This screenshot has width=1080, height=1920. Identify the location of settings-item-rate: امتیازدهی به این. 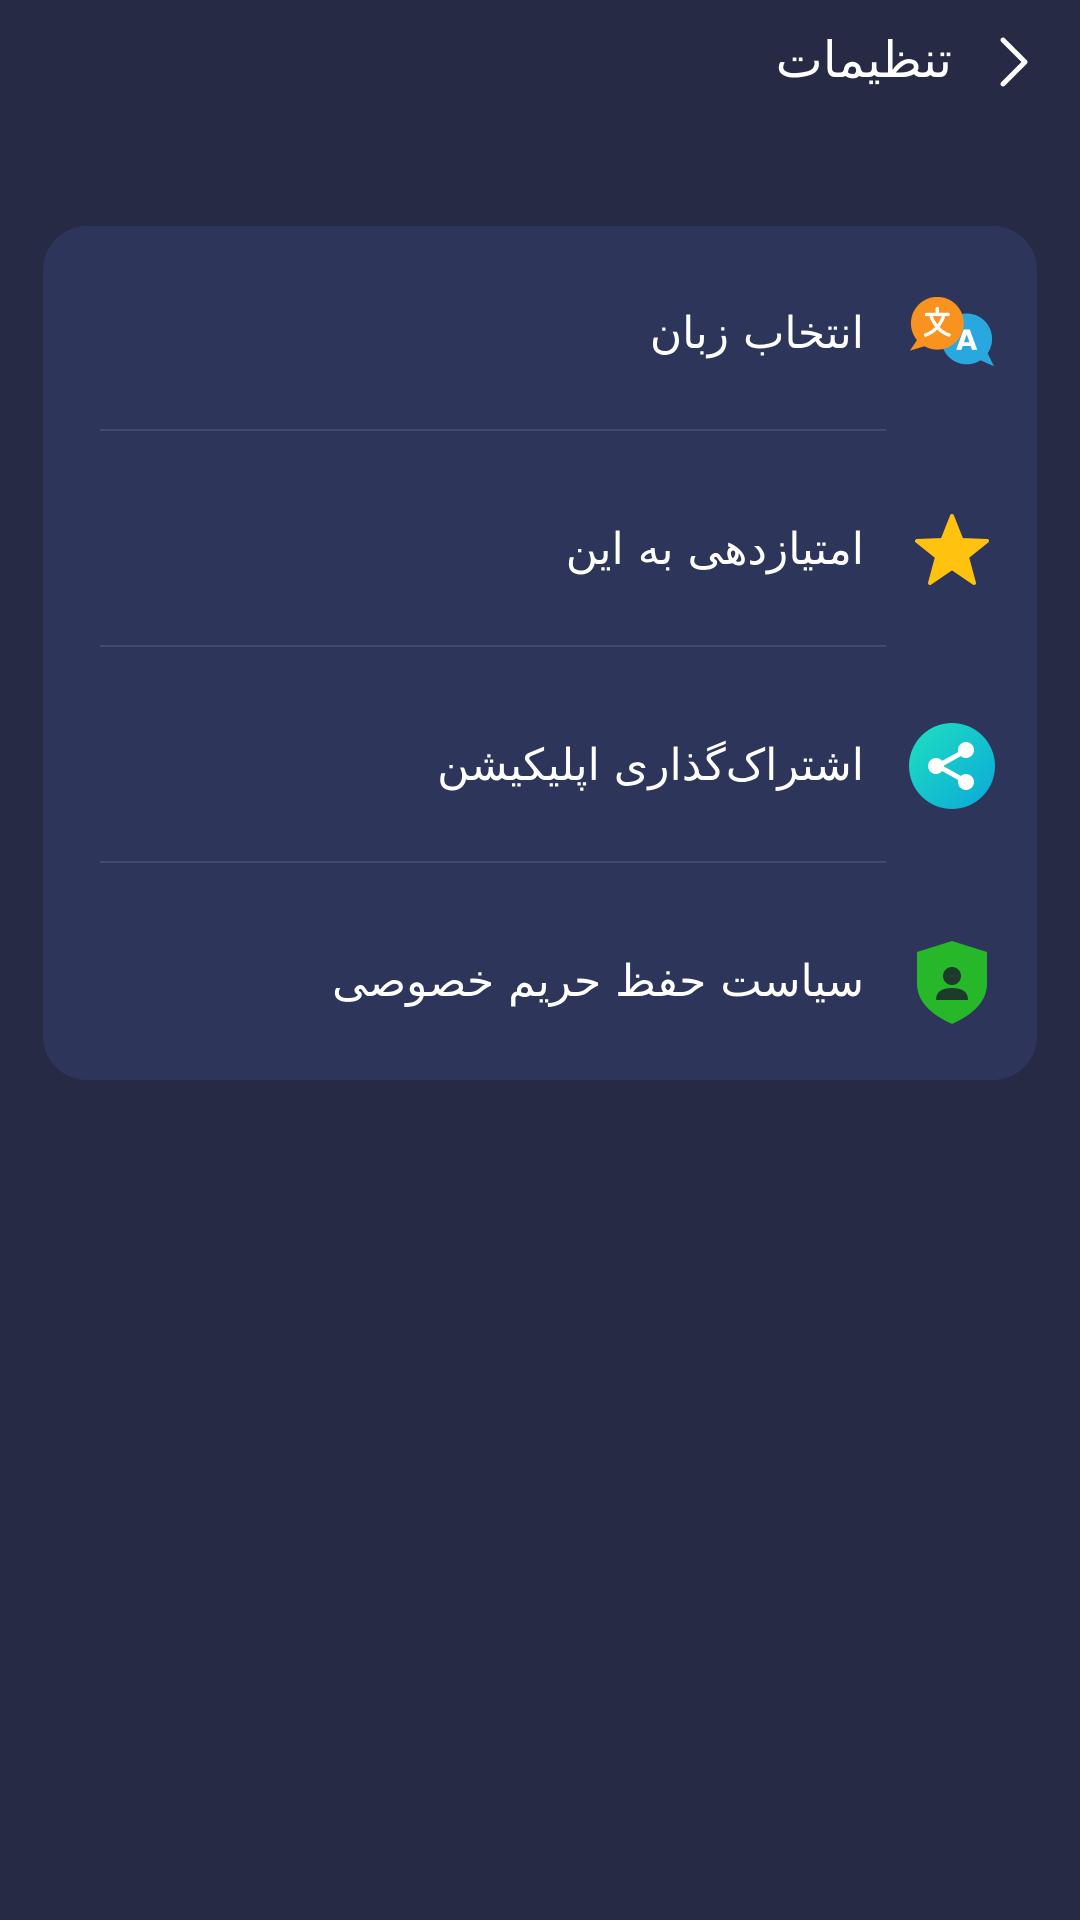
(540, 550).